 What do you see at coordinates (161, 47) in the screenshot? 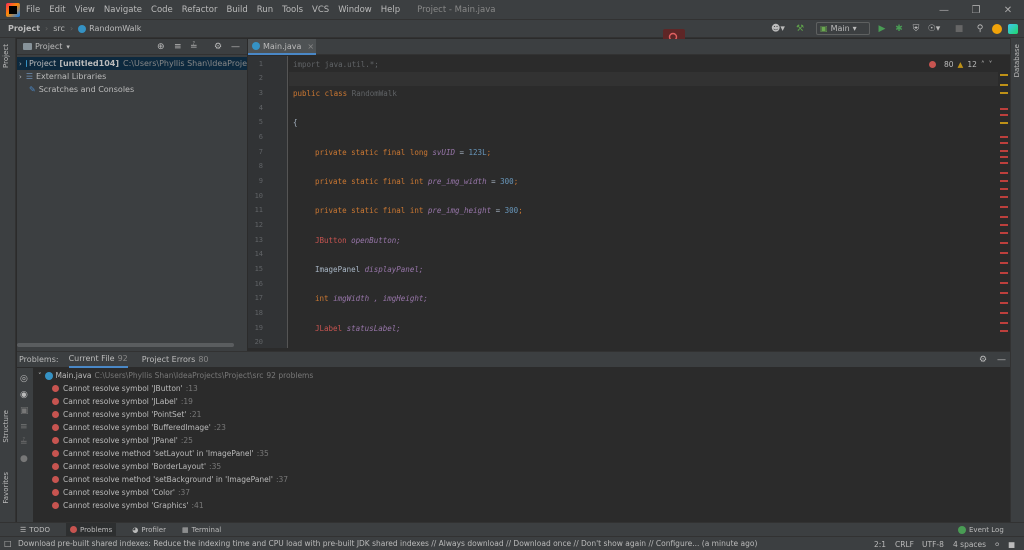
I see `locate-icon: ⊕` at bounding box center [161, 47].